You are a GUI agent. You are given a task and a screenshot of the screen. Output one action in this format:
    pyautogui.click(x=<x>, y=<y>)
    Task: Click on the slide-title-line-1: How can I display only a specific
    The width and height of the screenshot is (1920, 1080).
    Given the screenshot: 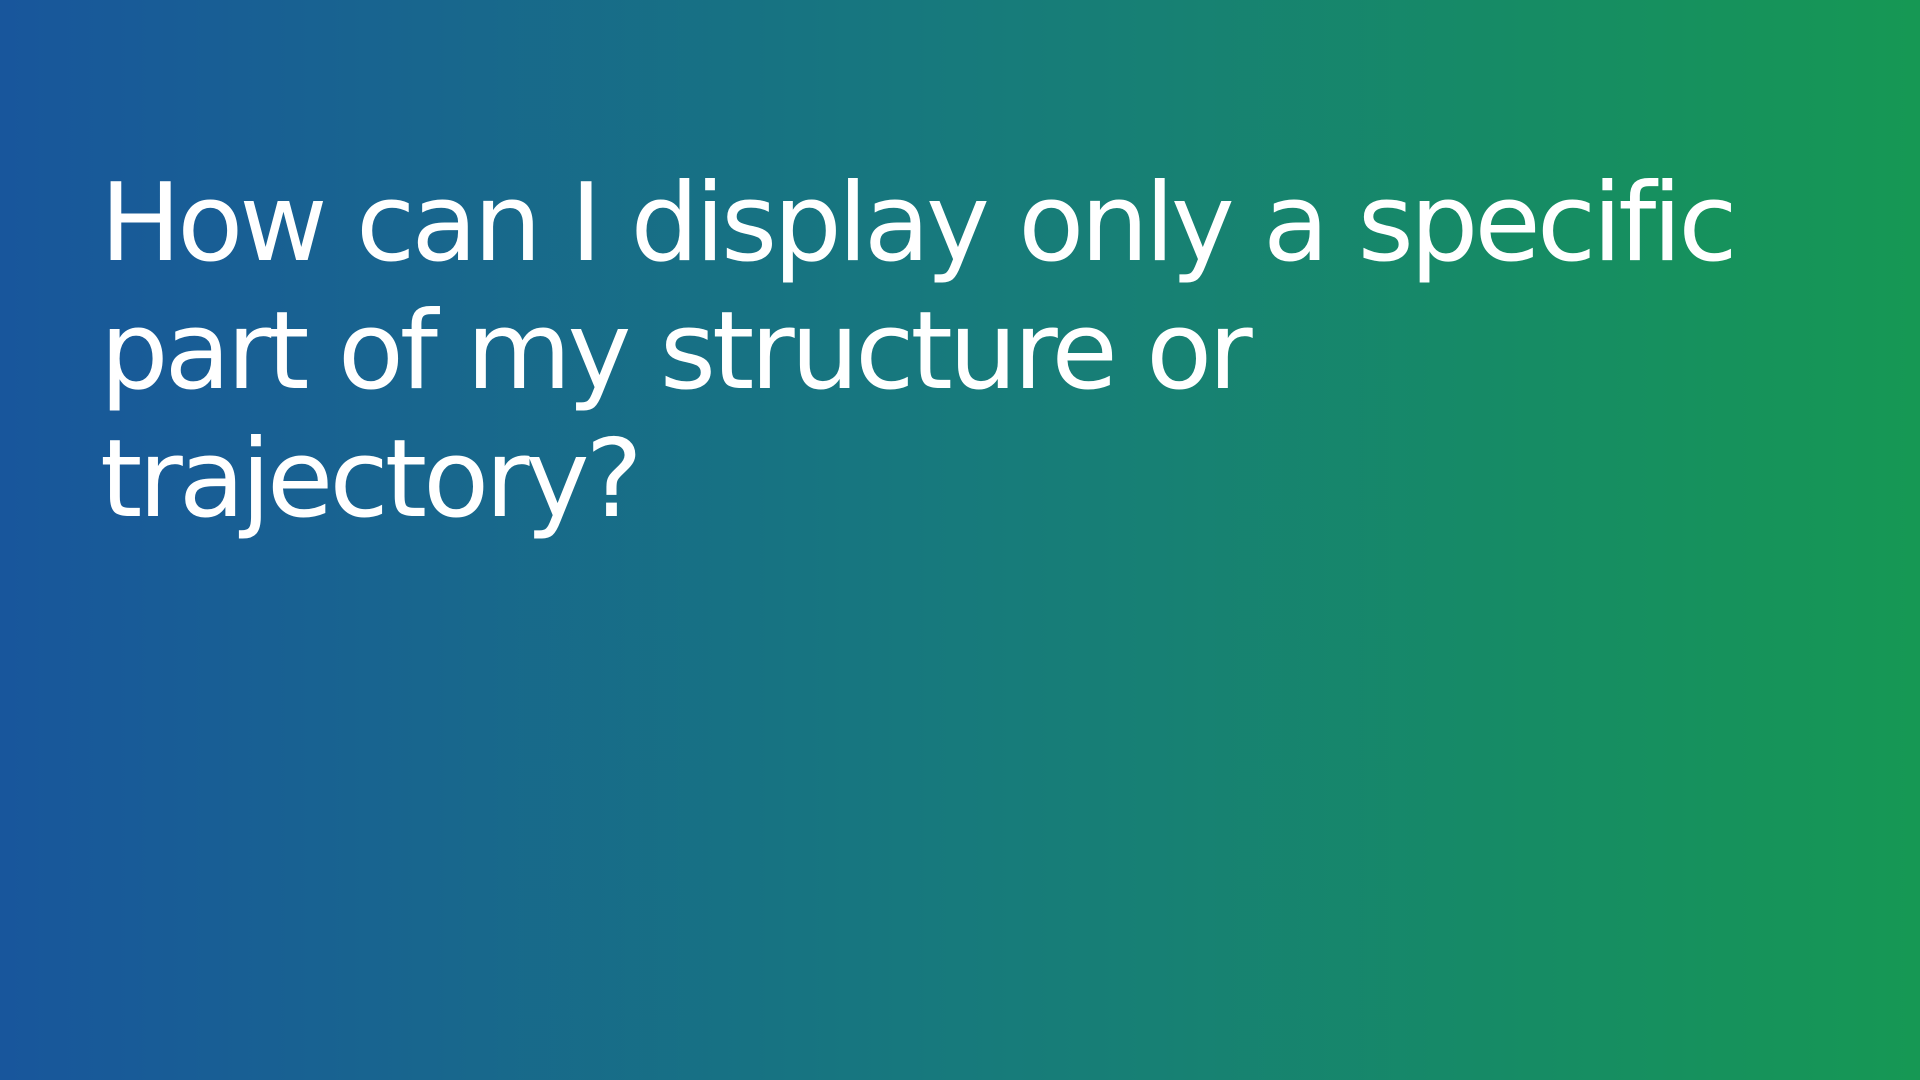 What is the action you would take?
    pyautogui.click(x=919, y=223)
    